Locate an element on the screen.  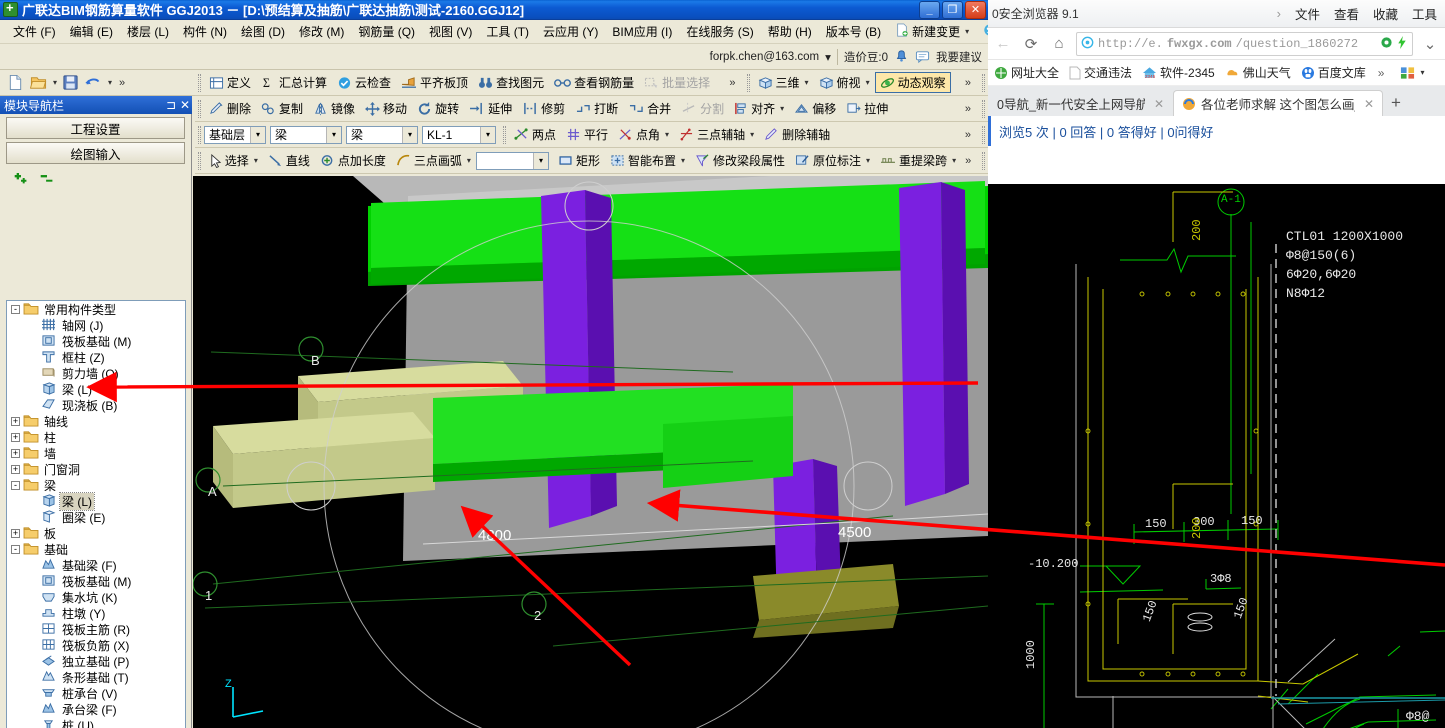
toolbar-button-直线: 直线 is located at coordinates (289, 160).